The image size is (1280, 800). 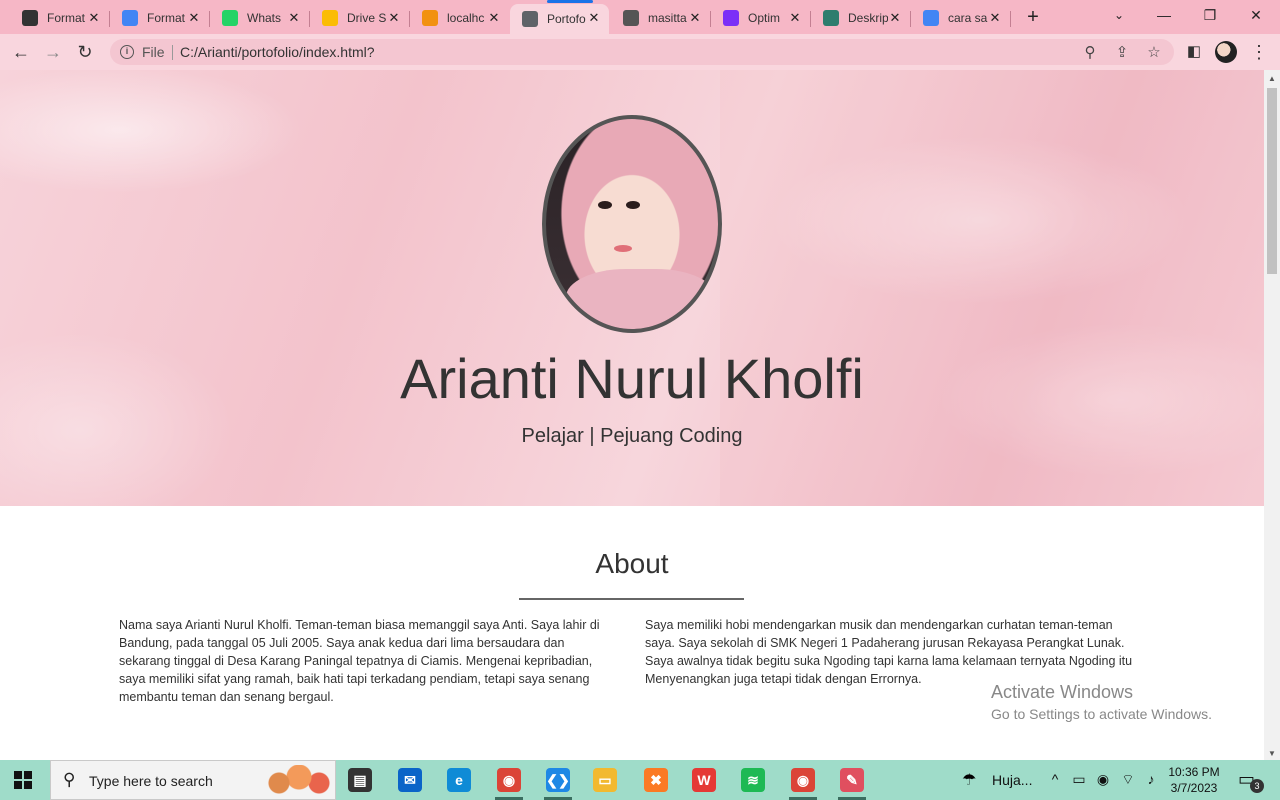 I want to click on browser-tab: cara sa ✕, so click(x=961, y=18).